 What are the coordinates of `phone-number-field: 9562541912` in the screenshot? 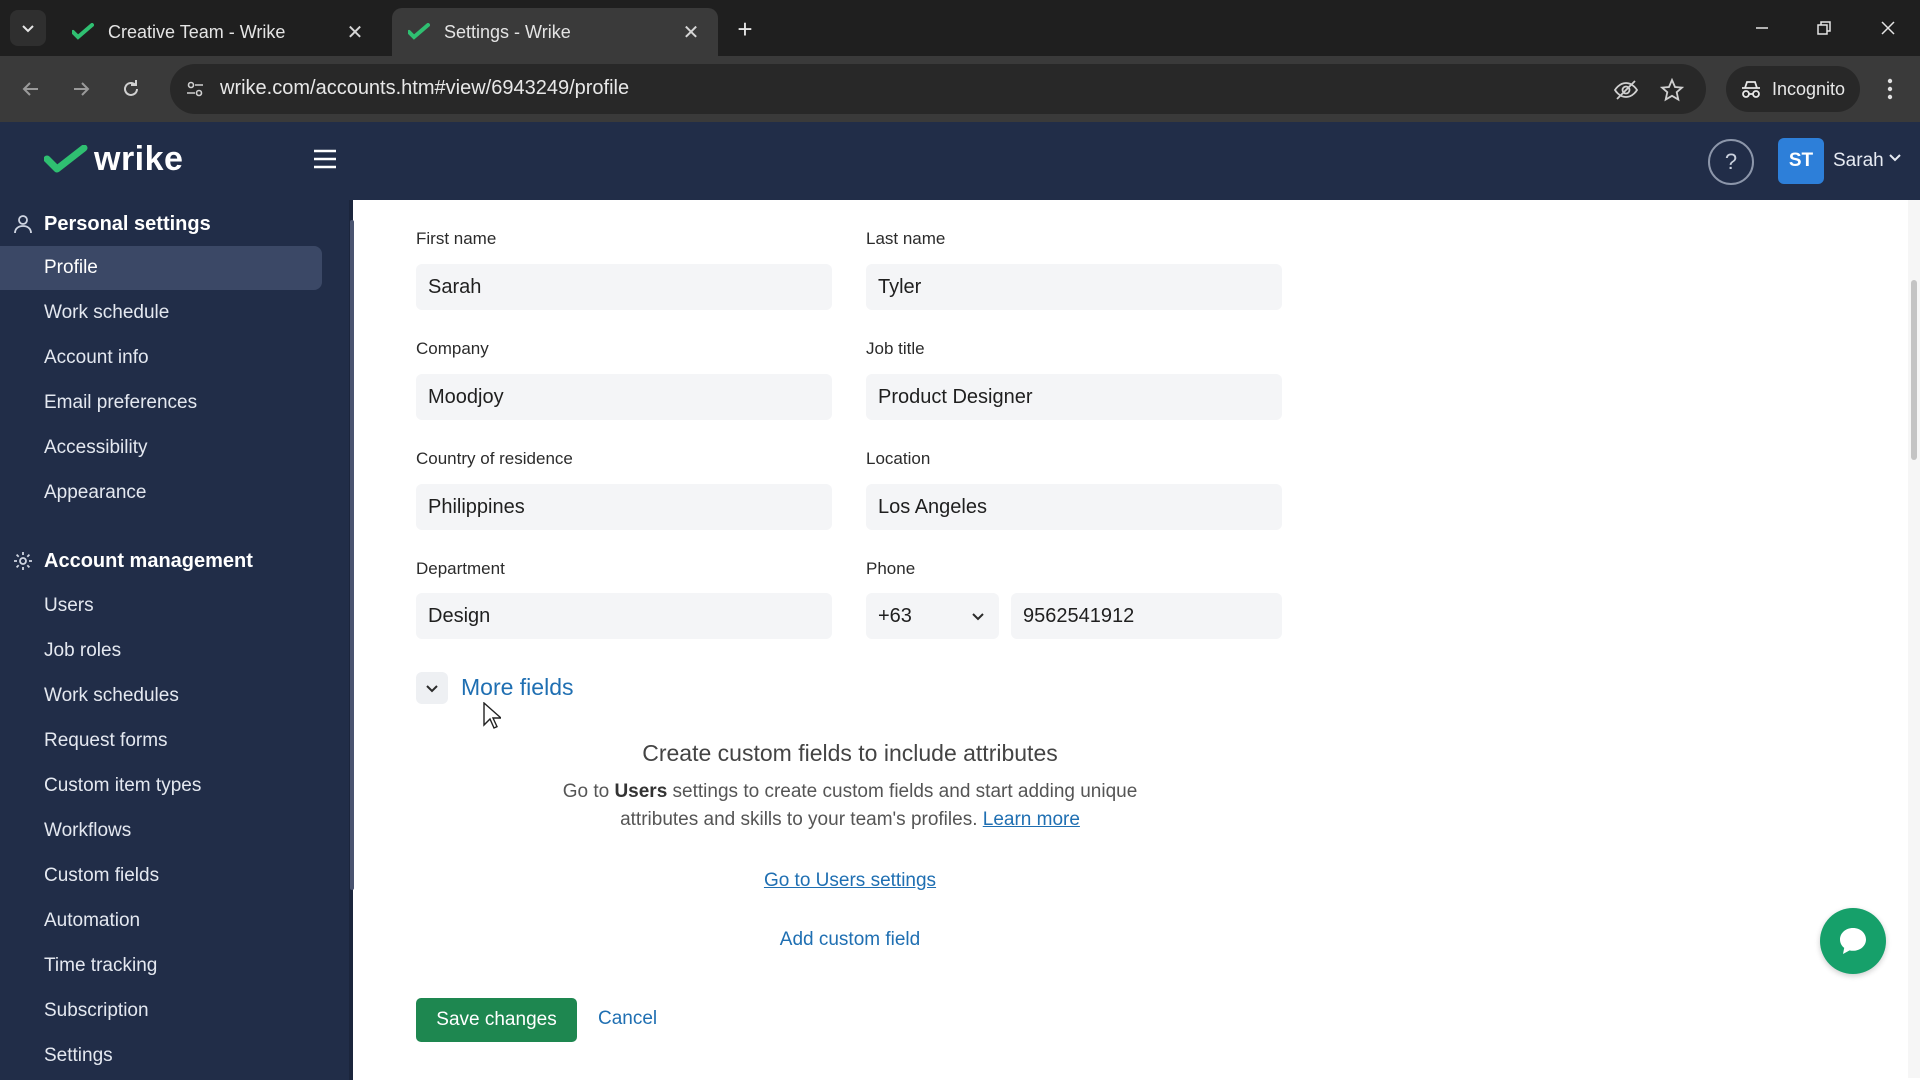 It's located at (1146, 616).